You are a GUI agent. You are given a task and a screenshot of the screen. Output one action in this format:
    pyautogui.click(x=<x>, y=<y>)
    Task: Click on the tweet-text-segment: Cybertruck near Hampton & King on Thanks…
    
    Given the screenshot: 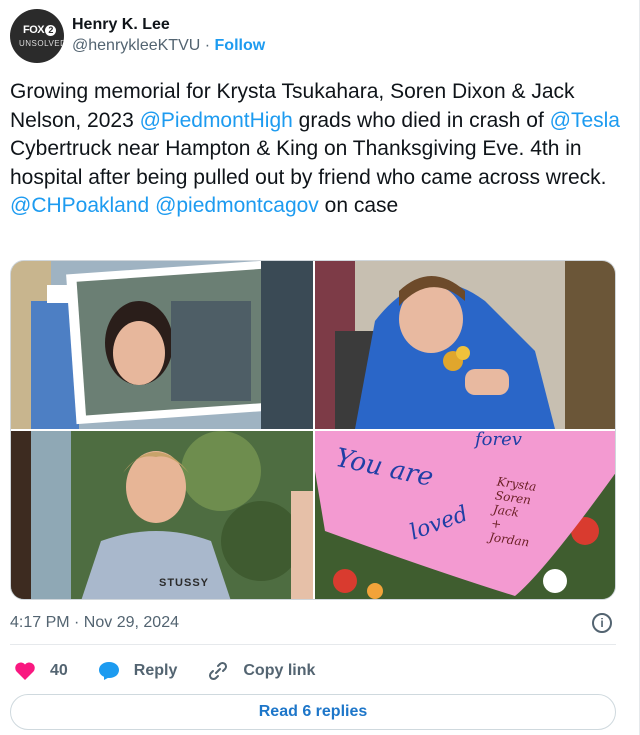 What is the action you would take?
    pyautogui.click(x=308, y=163)
    